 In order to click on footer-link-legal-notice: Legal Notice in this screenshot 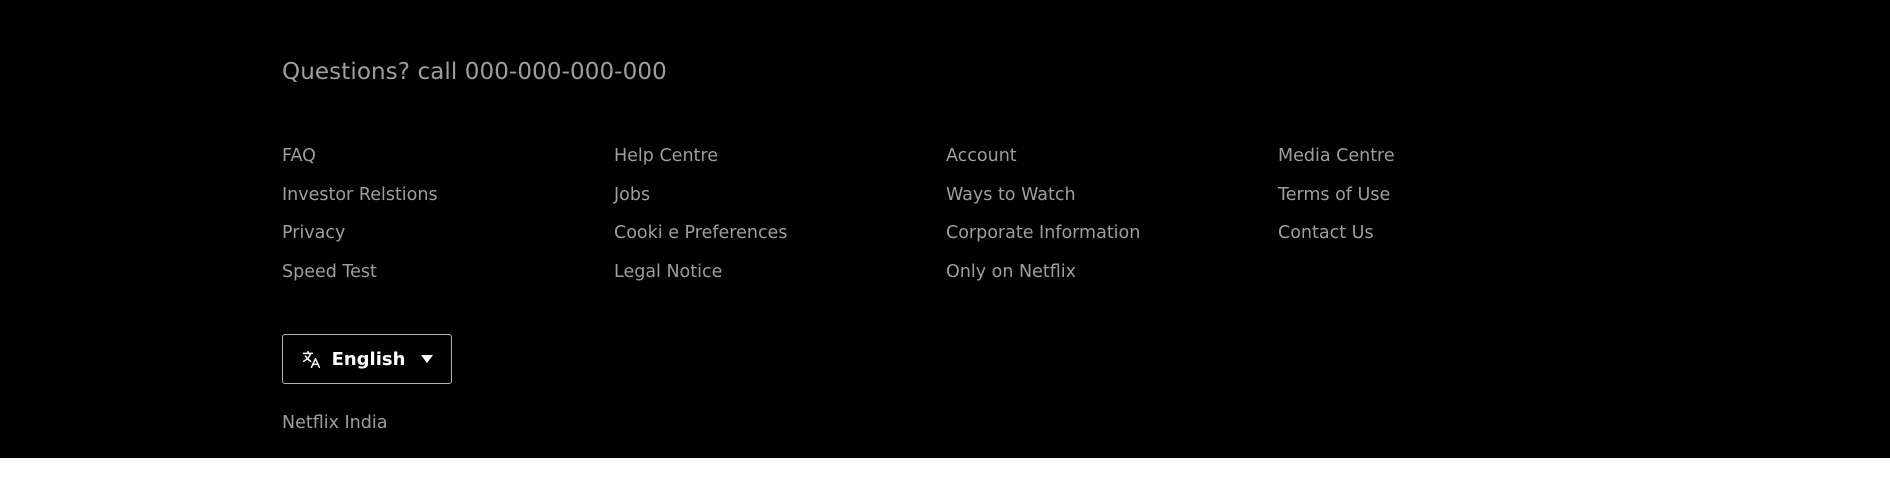, I will do `click(780, 278)`.